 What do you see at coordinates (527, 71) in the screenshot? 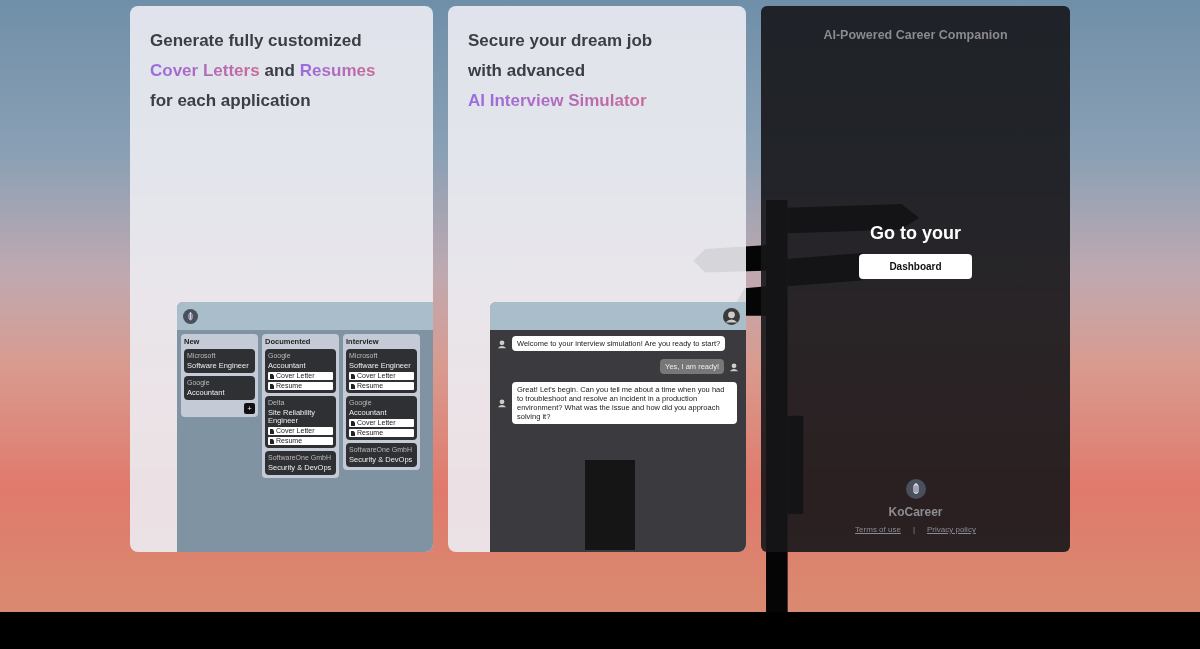
I see `headline-text: with advanced` at bounding box center [527, 71].